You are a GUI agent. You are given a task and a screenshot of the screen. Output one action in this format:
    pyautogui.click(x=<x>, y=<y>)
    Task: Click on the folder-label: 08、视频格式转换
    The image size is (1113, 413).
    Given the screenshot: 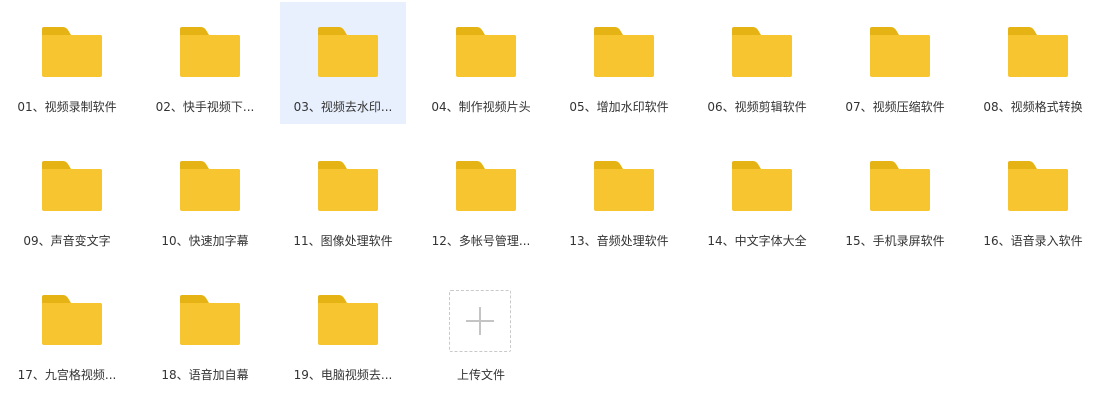 What is the action you would take?
    pyautogui.click(x=1033, y=107)
    